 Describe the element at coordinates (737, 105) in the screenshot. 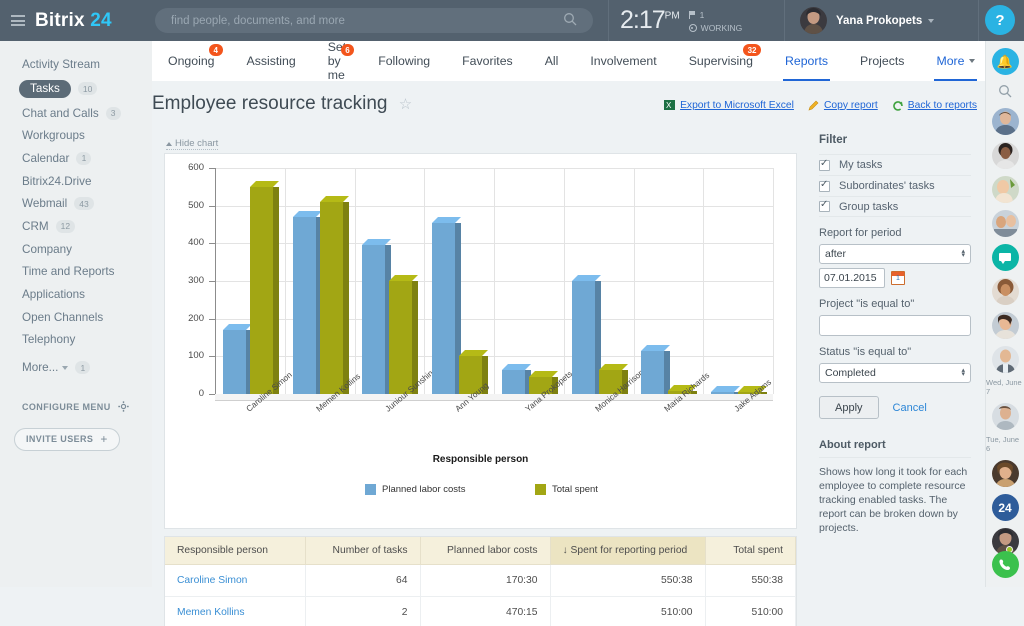

I see `export-to-excel-link: Export to Microsoft Excel` at that location.